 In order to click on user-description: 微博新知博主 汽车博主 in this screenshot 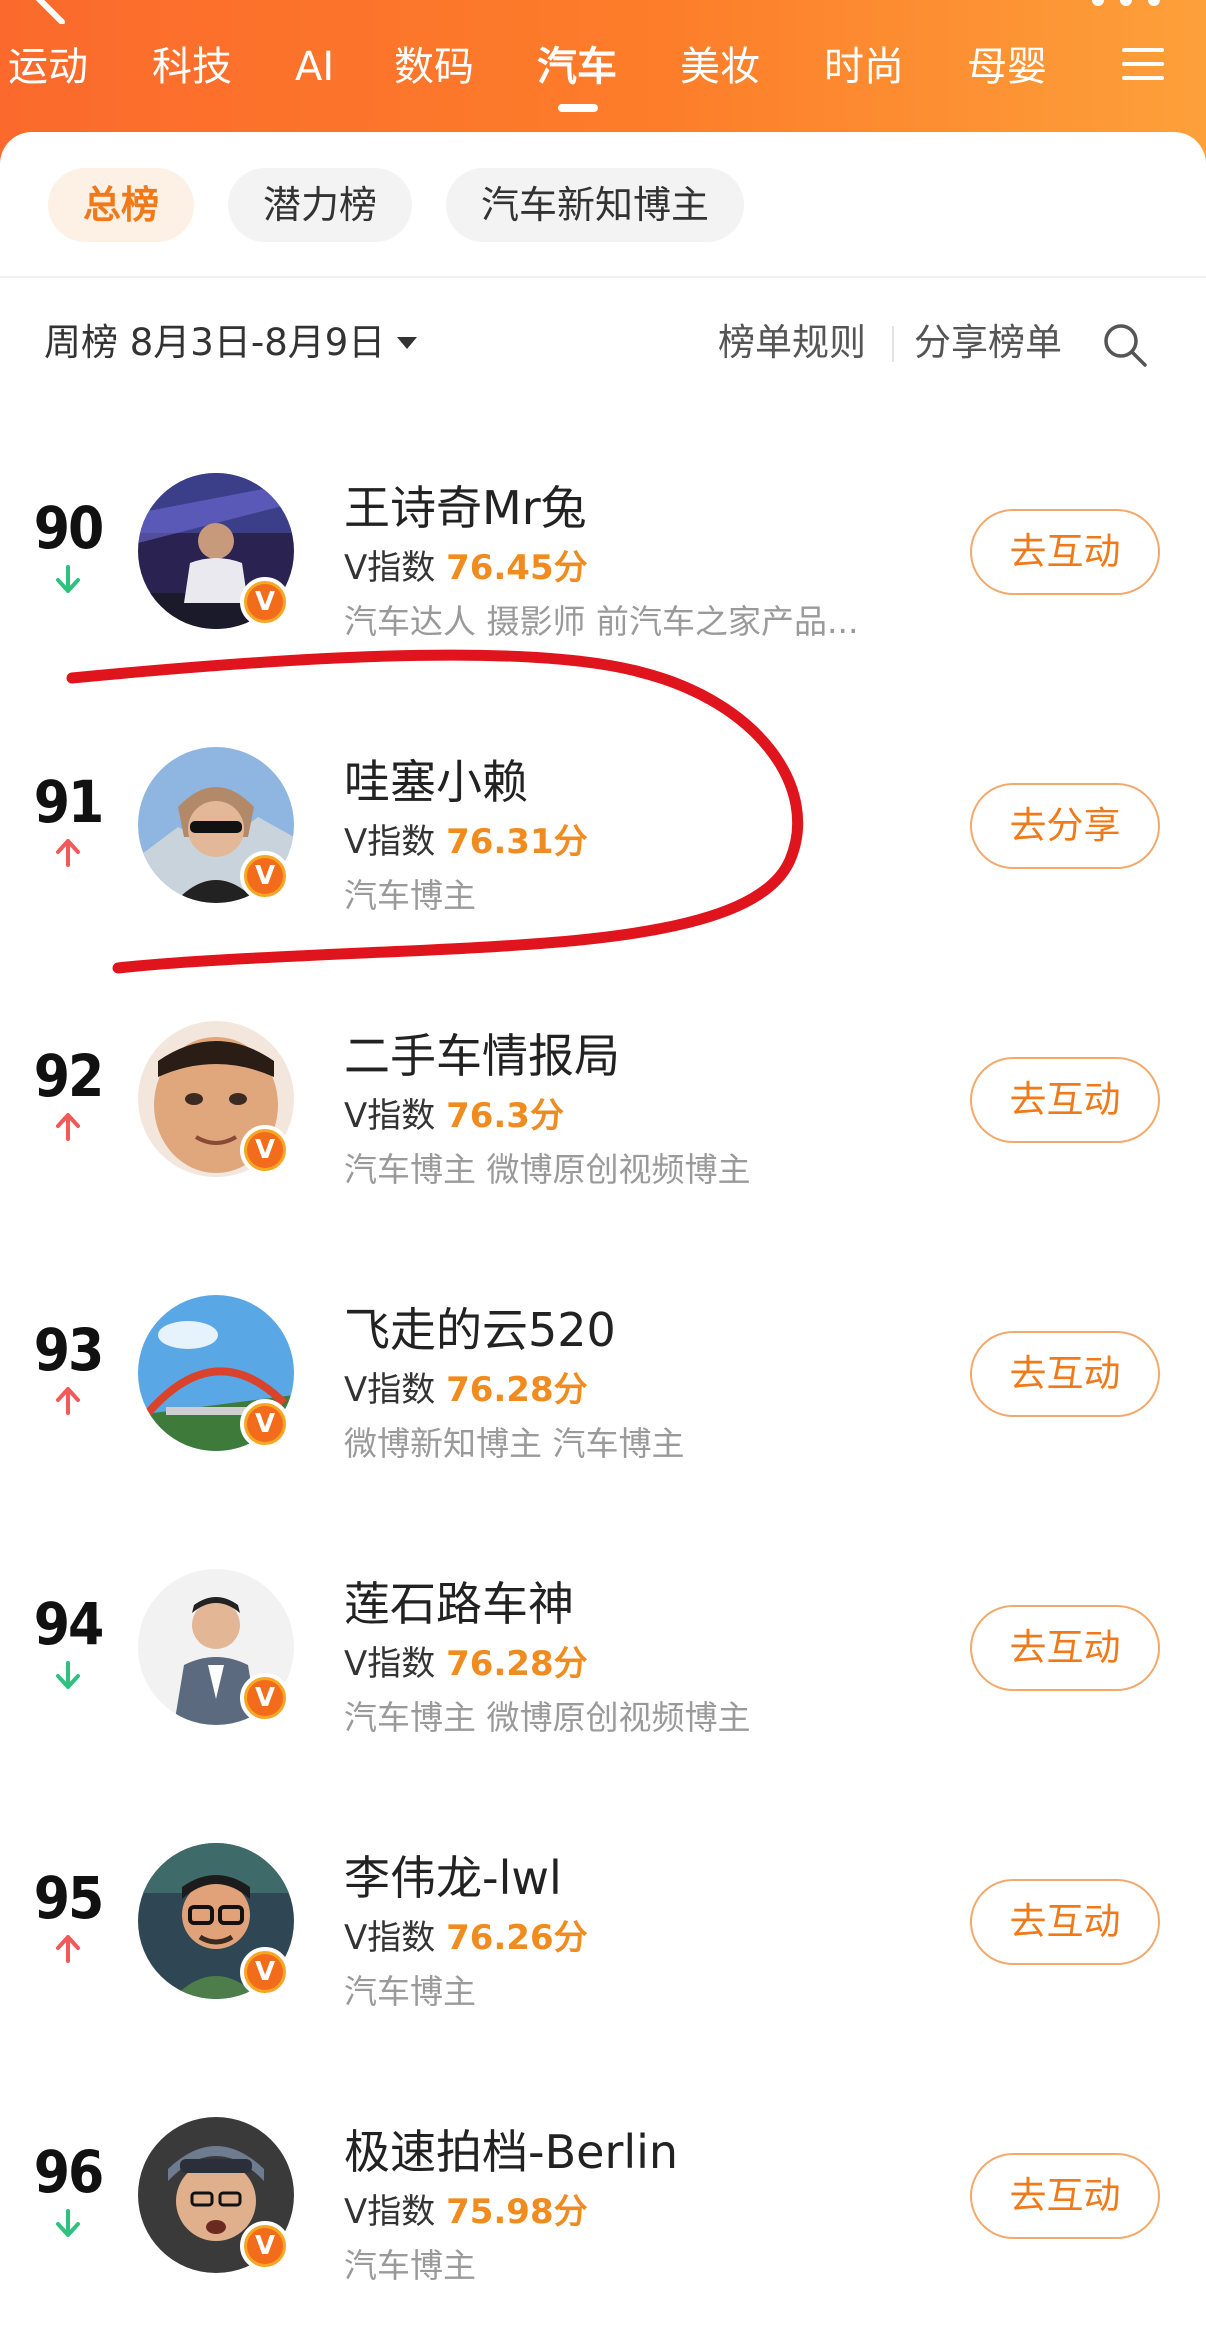, I will do `click(514, 1443)`.